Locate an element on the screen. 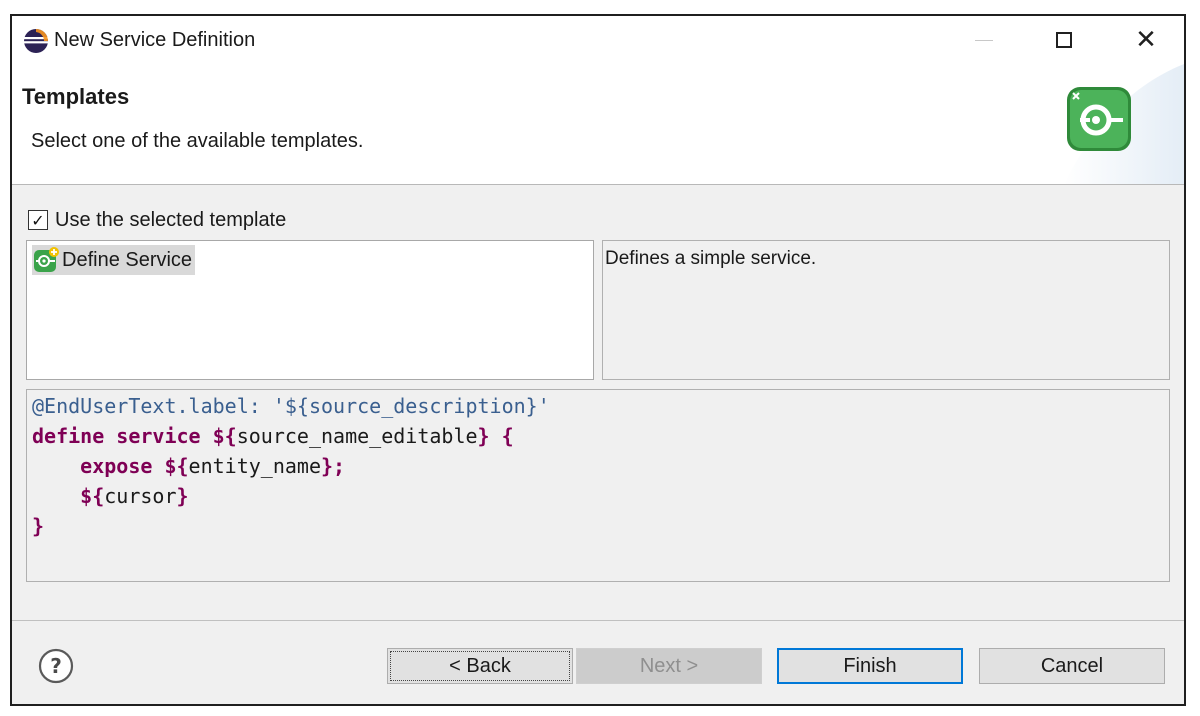 This screenshot has height=716, width=1200. close-icon: ✕ is located at coordinates (1146, 40).